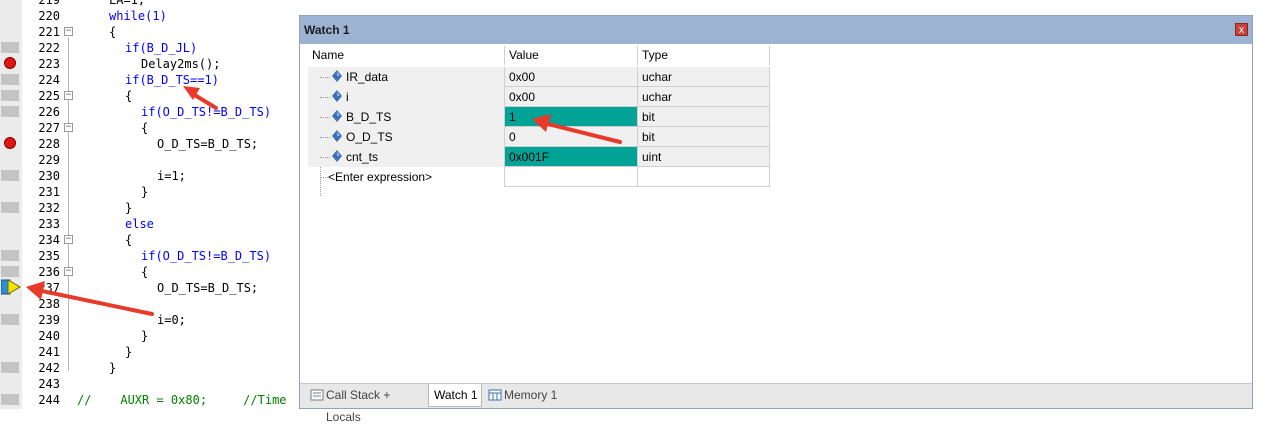  What do you see at coordinates (49, 256) in the screenshot?
I see `line-number: 235` at bounding box center [49, 256].